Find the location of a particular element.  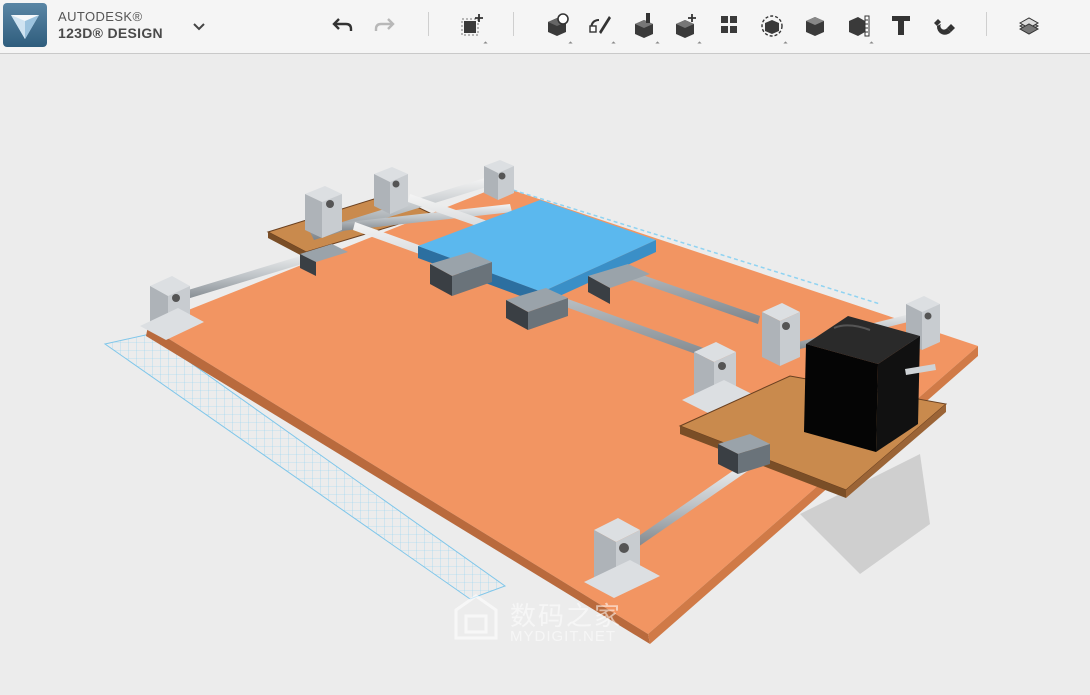

brand-product: 123D® DESIGN is located at coordinates (110, 33).